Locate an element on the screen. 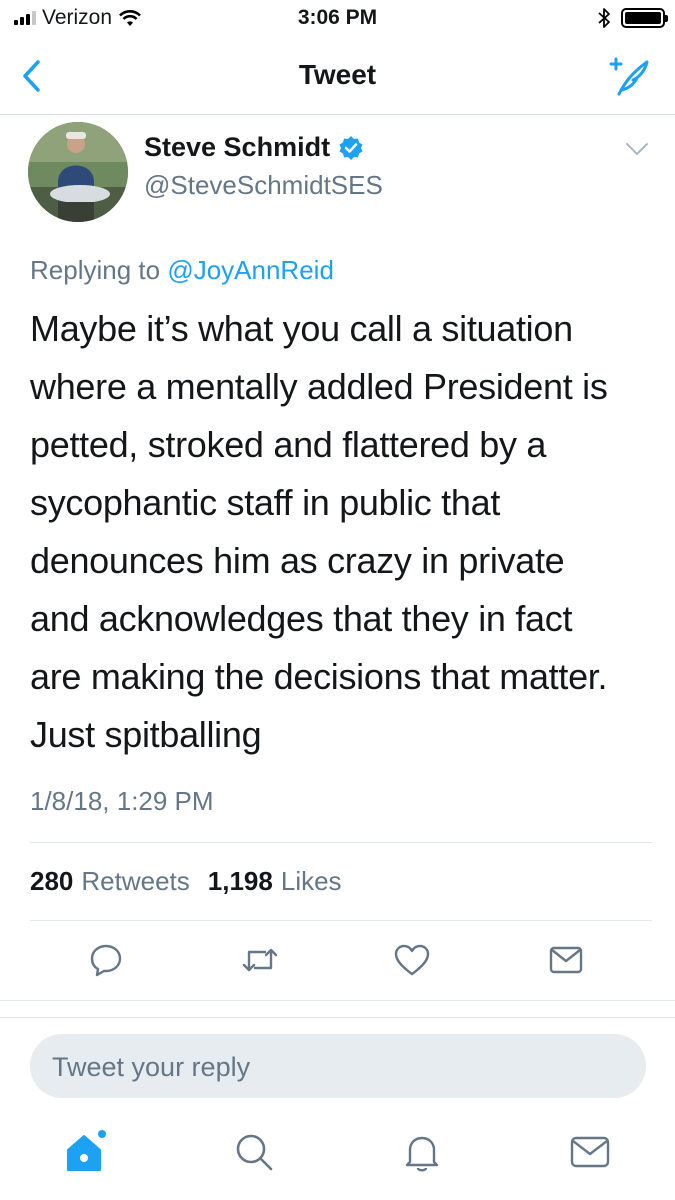 The height and width of the screenshot is (1200, 675). tab-notifications is located at coordinates (422, 1152).